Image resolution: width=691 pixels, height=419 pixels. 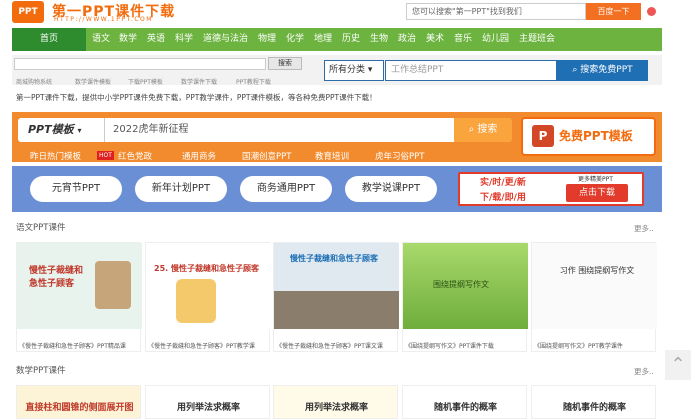 I want to click on nav-item: 美术, so click(x=435, y=39).